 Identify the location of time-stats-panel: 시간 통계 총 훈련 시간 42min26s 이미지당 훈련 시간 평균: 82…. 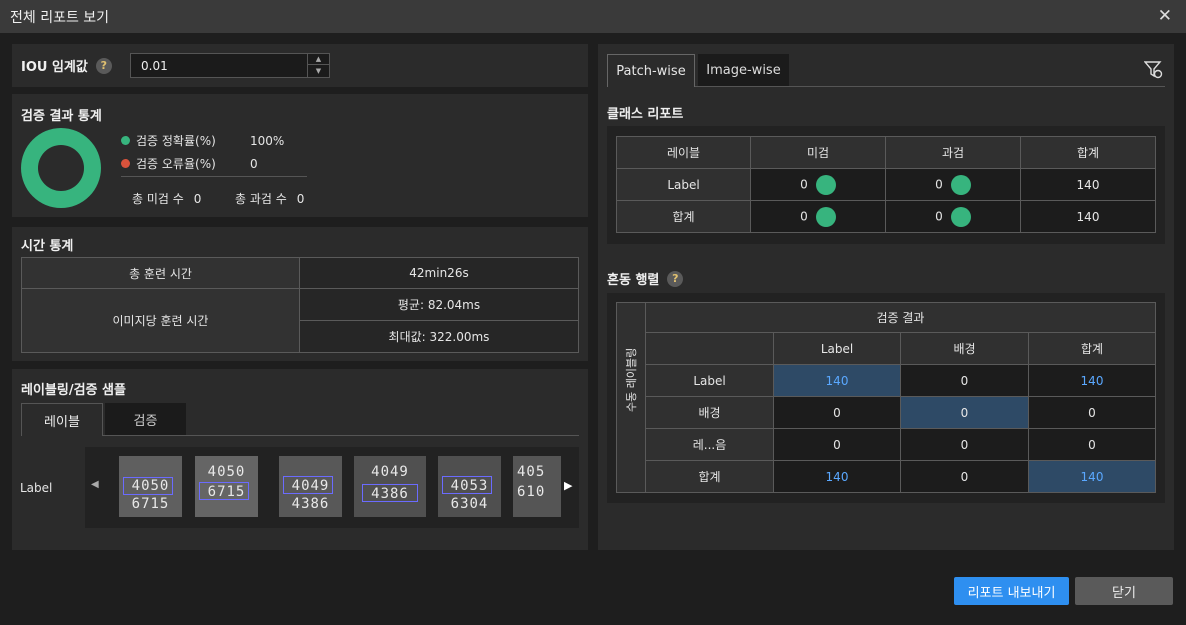
(300, 294).